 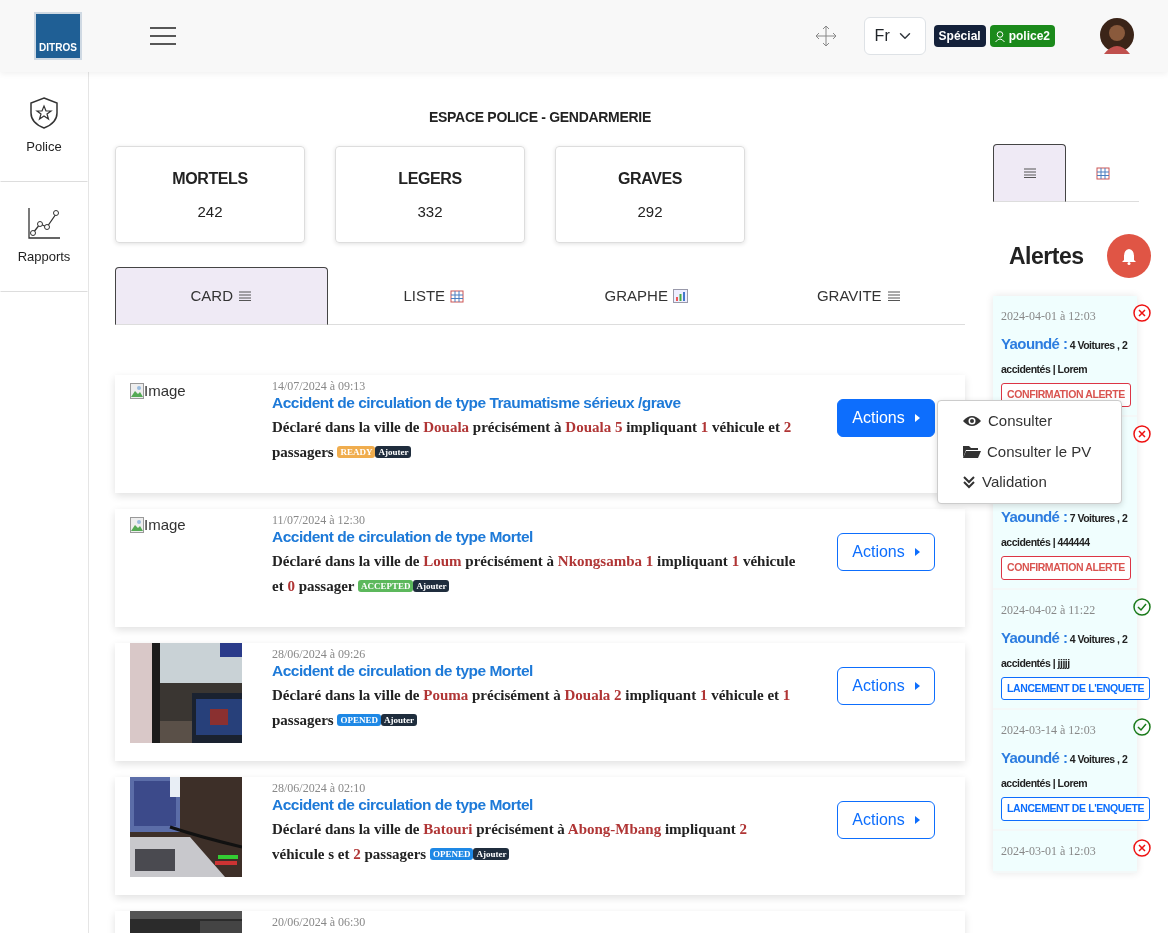 I want to click on move-icon, so click(x=825, y=36).